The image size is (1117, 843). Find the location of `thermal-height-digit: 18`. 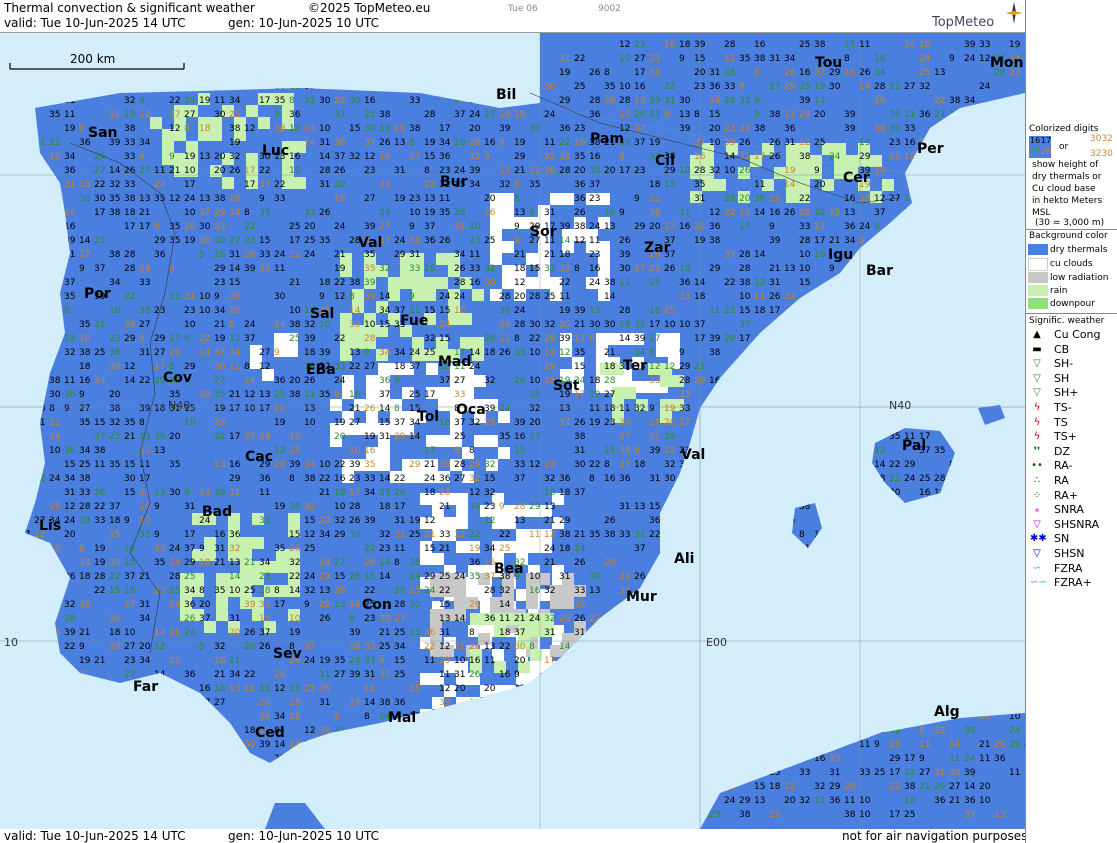

thermal-height-digit: 18 is located at coordinates (610, 409).